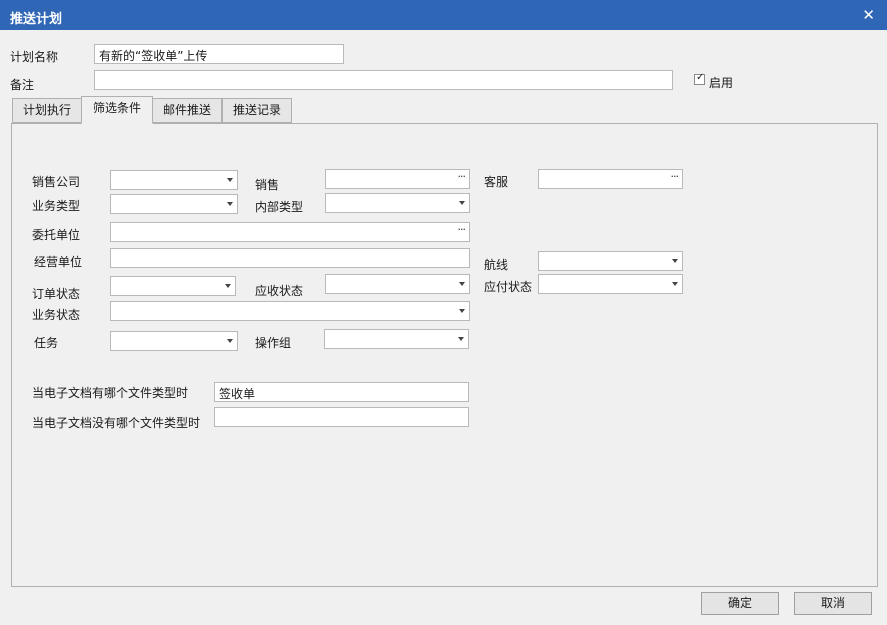 This screenshot has height=625, width=887. What do you see at coordinates (279, 291) in the screenshot?
I see `receivable-status-label: 应收状态` at bounding box center [279, 291].